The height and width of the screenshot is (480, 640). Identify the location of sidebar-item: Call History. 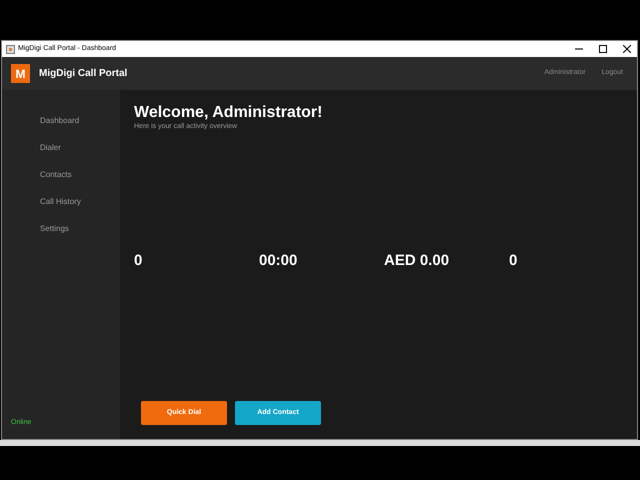
(61, 201).